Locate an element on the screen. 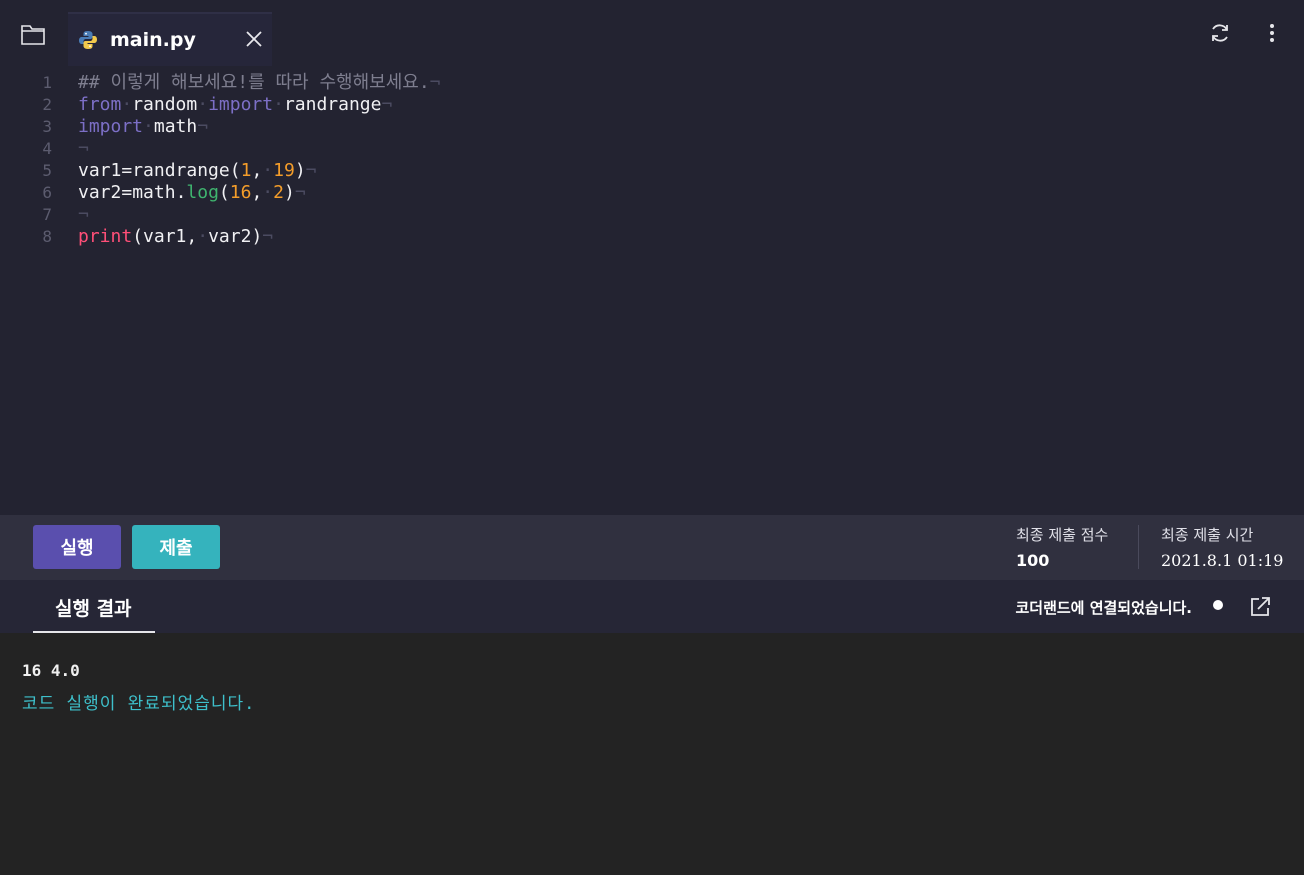 This screenshot has width=1304, height=875. run-button: 실행 is located at coordinates (77, 547).